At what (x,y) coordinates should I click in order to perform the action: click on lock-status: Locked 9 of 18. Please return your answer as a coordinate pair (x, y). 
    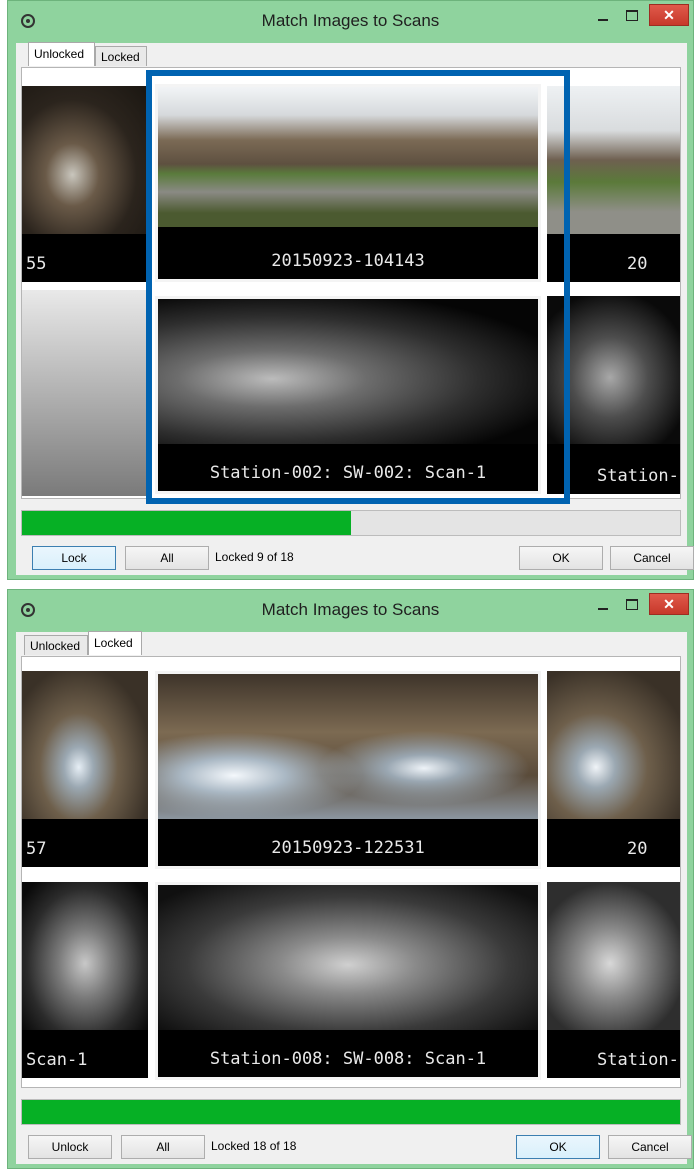
    Looking at the image, I should click on (254, 557).